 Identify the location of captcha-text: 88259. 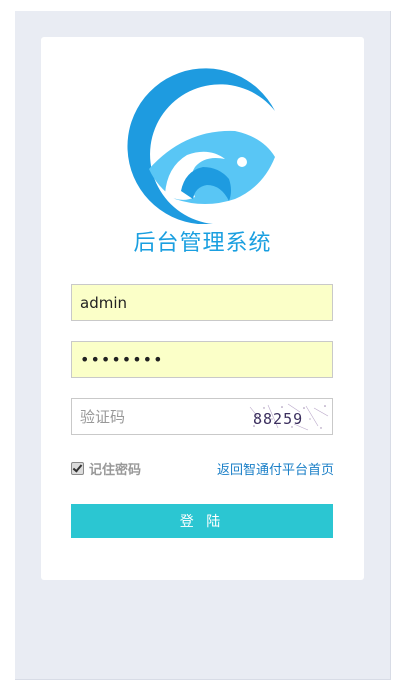
(278, 419).